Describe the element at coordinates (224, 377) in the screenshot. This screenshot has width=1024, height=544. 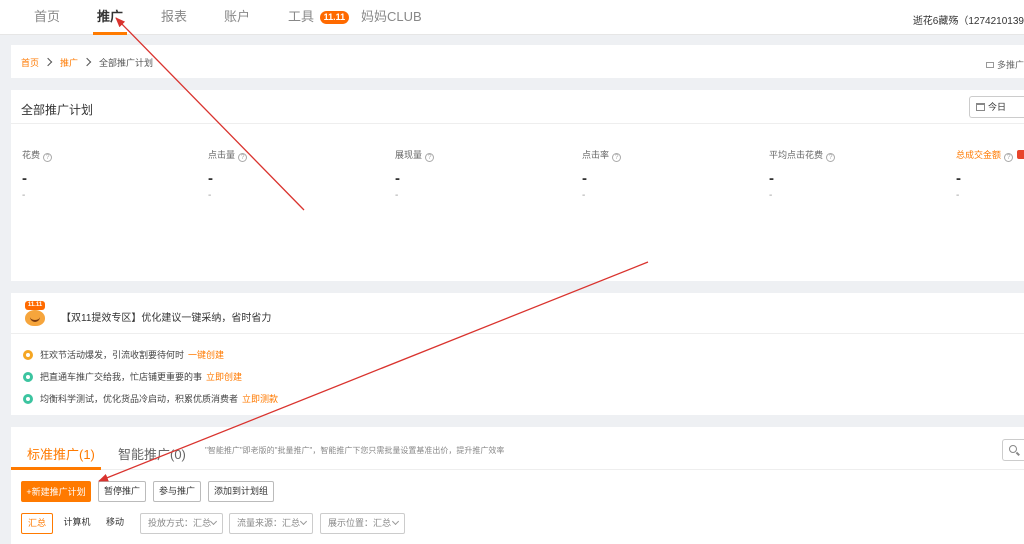
I see `create-now-link: 立即创建` at that location.